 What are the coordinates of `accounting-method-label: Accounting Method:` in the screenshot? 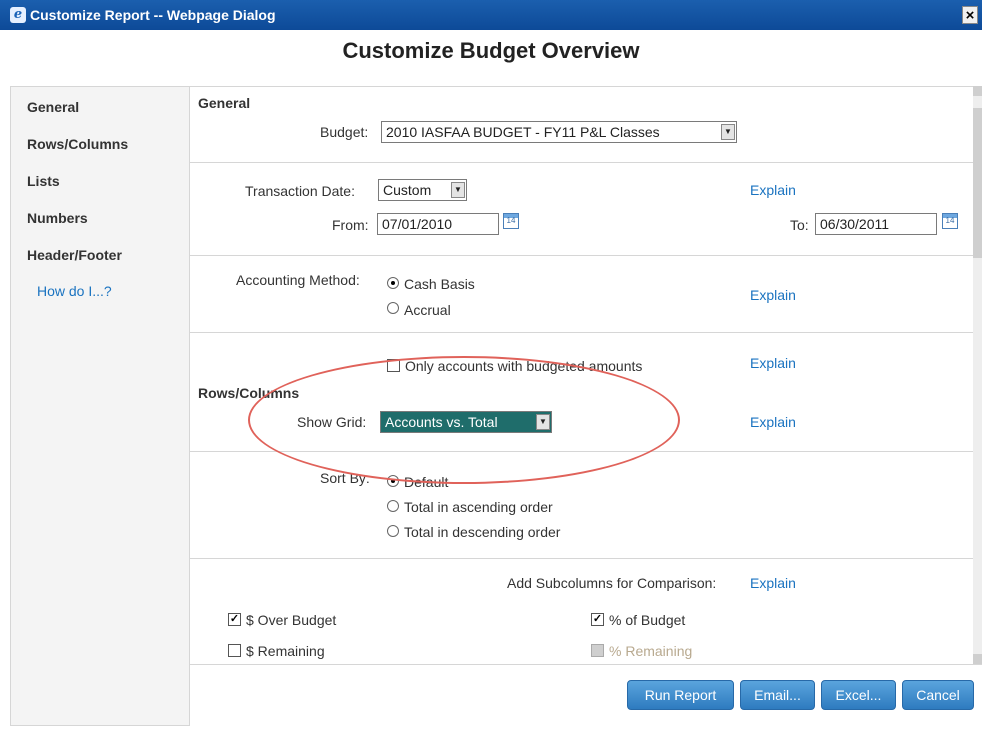 It's located at (298, 280).